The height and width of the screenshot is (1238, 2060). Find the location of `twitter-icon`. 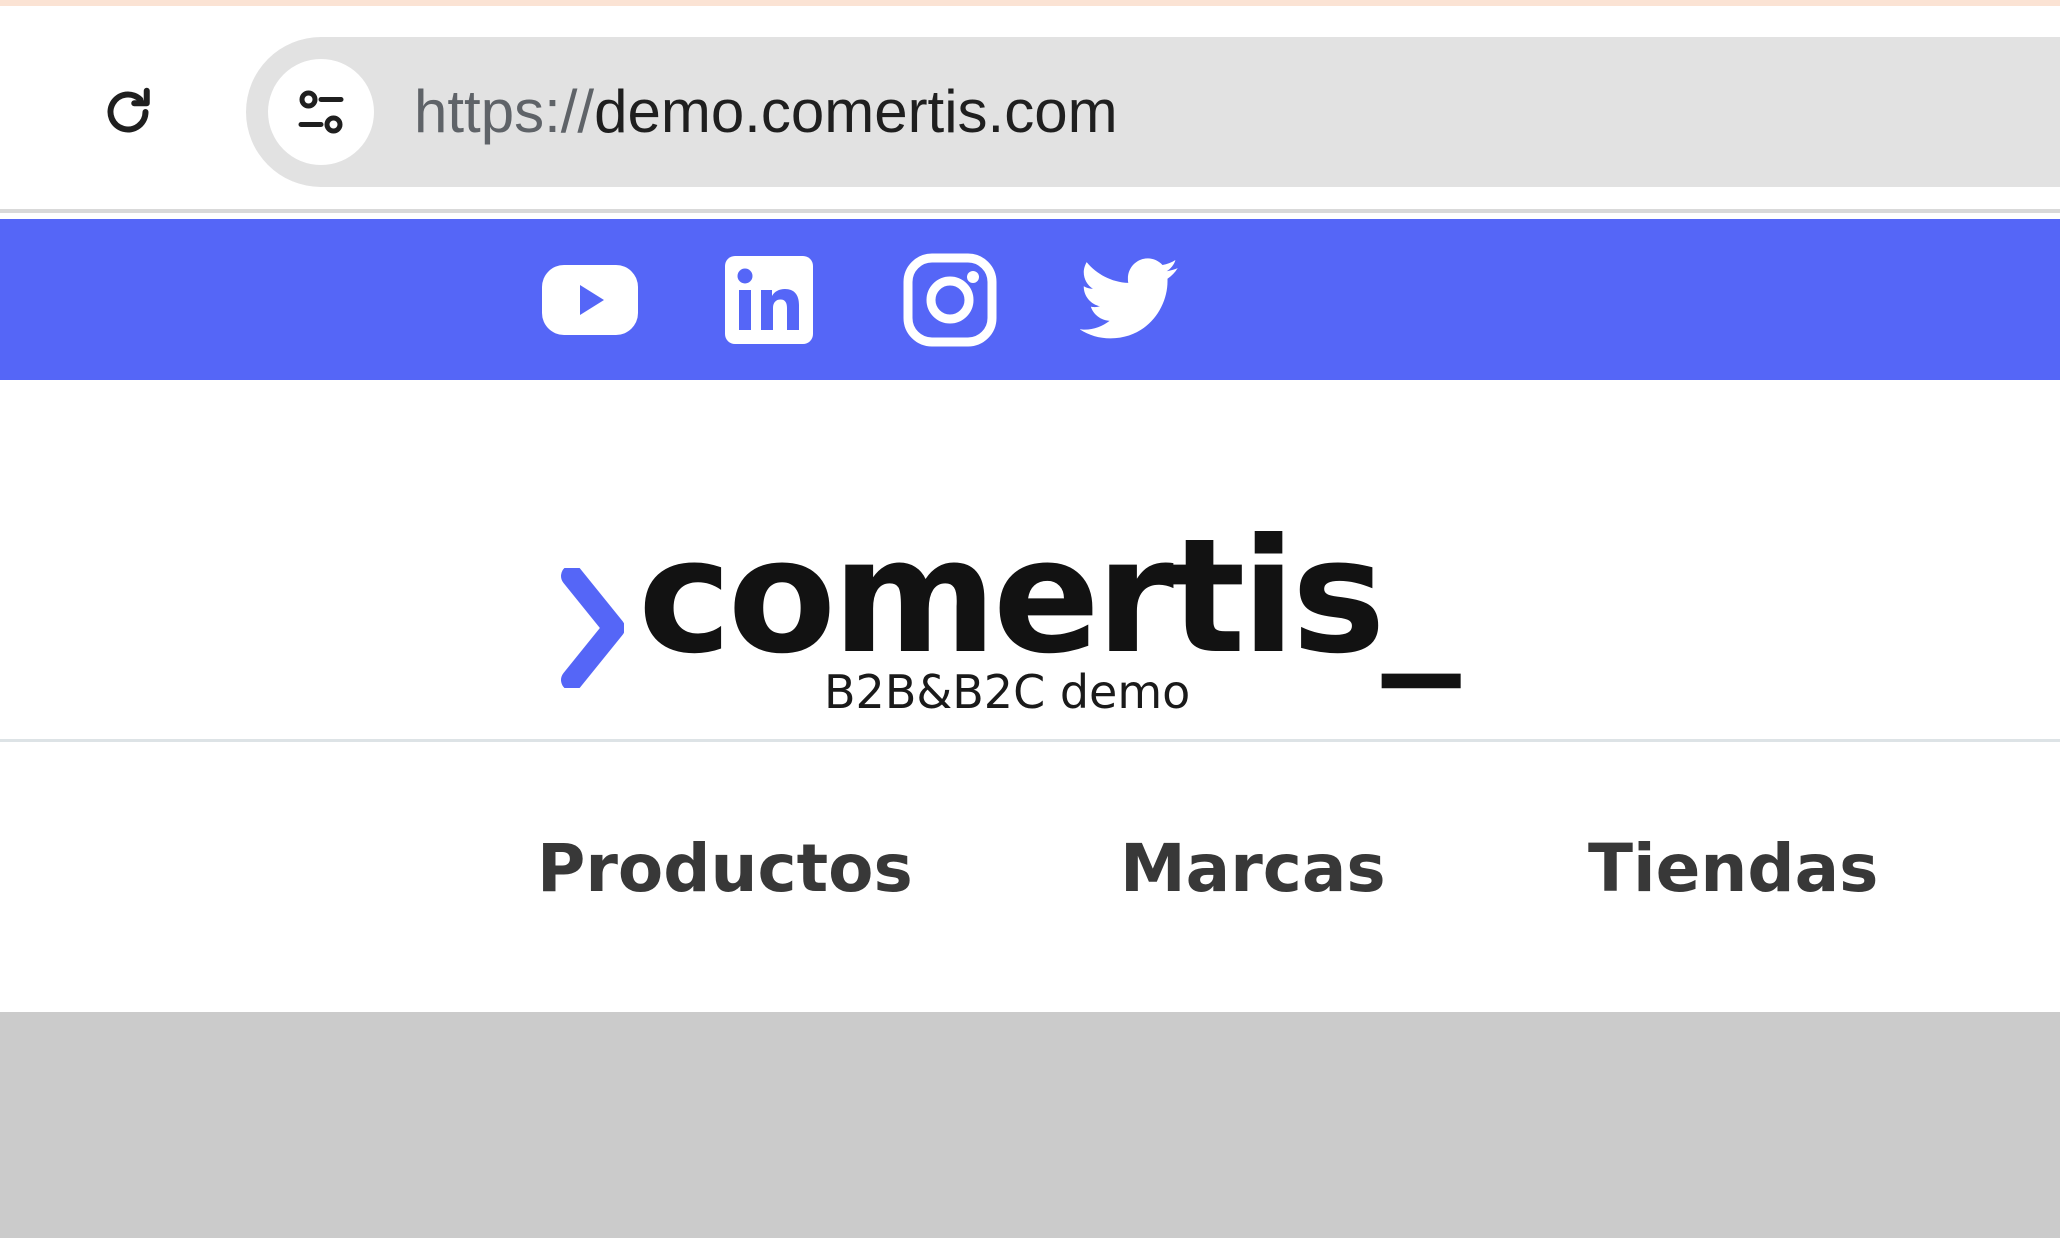

twitter-icon is located at coordinates (1129, 298).